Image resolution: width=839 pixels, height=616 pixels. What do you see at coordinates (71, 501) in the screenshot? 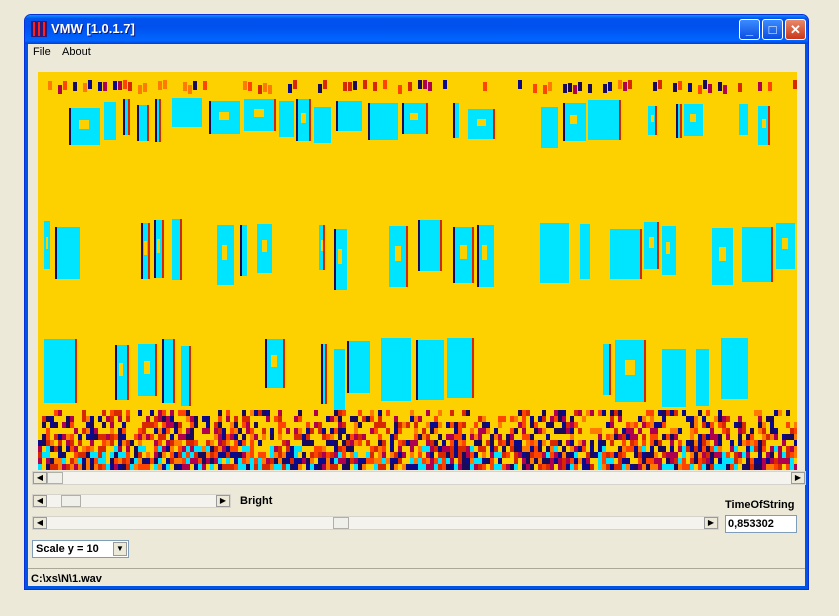
I see `bright-slider-thumb` at bounding box center [71, 501].